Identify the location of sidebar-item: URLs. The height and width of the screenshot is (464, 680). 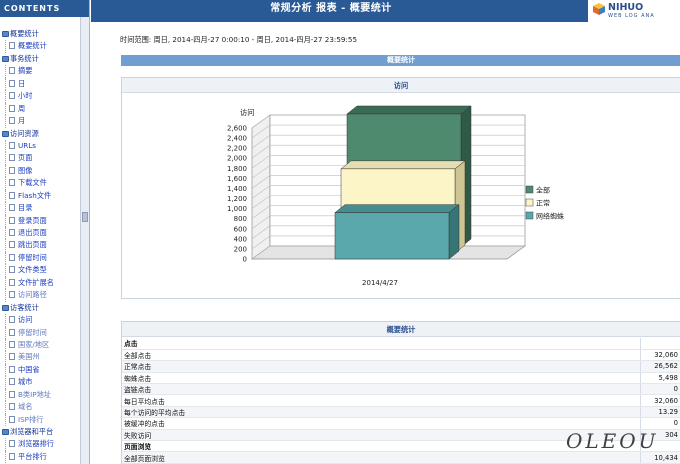
(40, 146).